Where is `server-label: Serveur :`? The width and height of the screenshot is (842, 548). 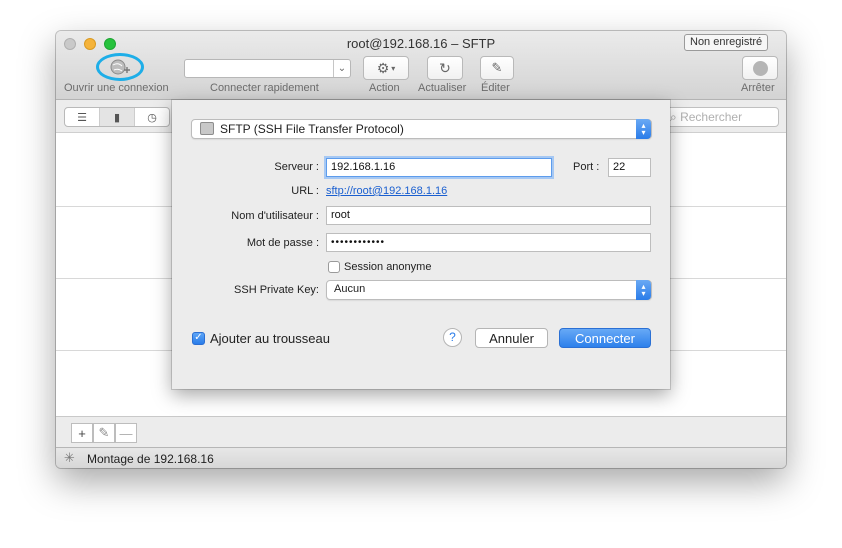 server-label: Serveur : is located at coordinates (296, 167).